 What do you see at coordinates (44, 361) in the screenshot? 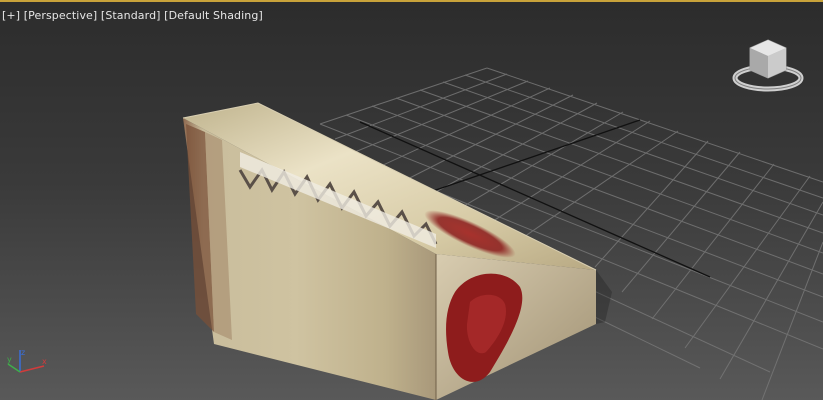
I see `svg-text: x` at bounding box center [44, 361].